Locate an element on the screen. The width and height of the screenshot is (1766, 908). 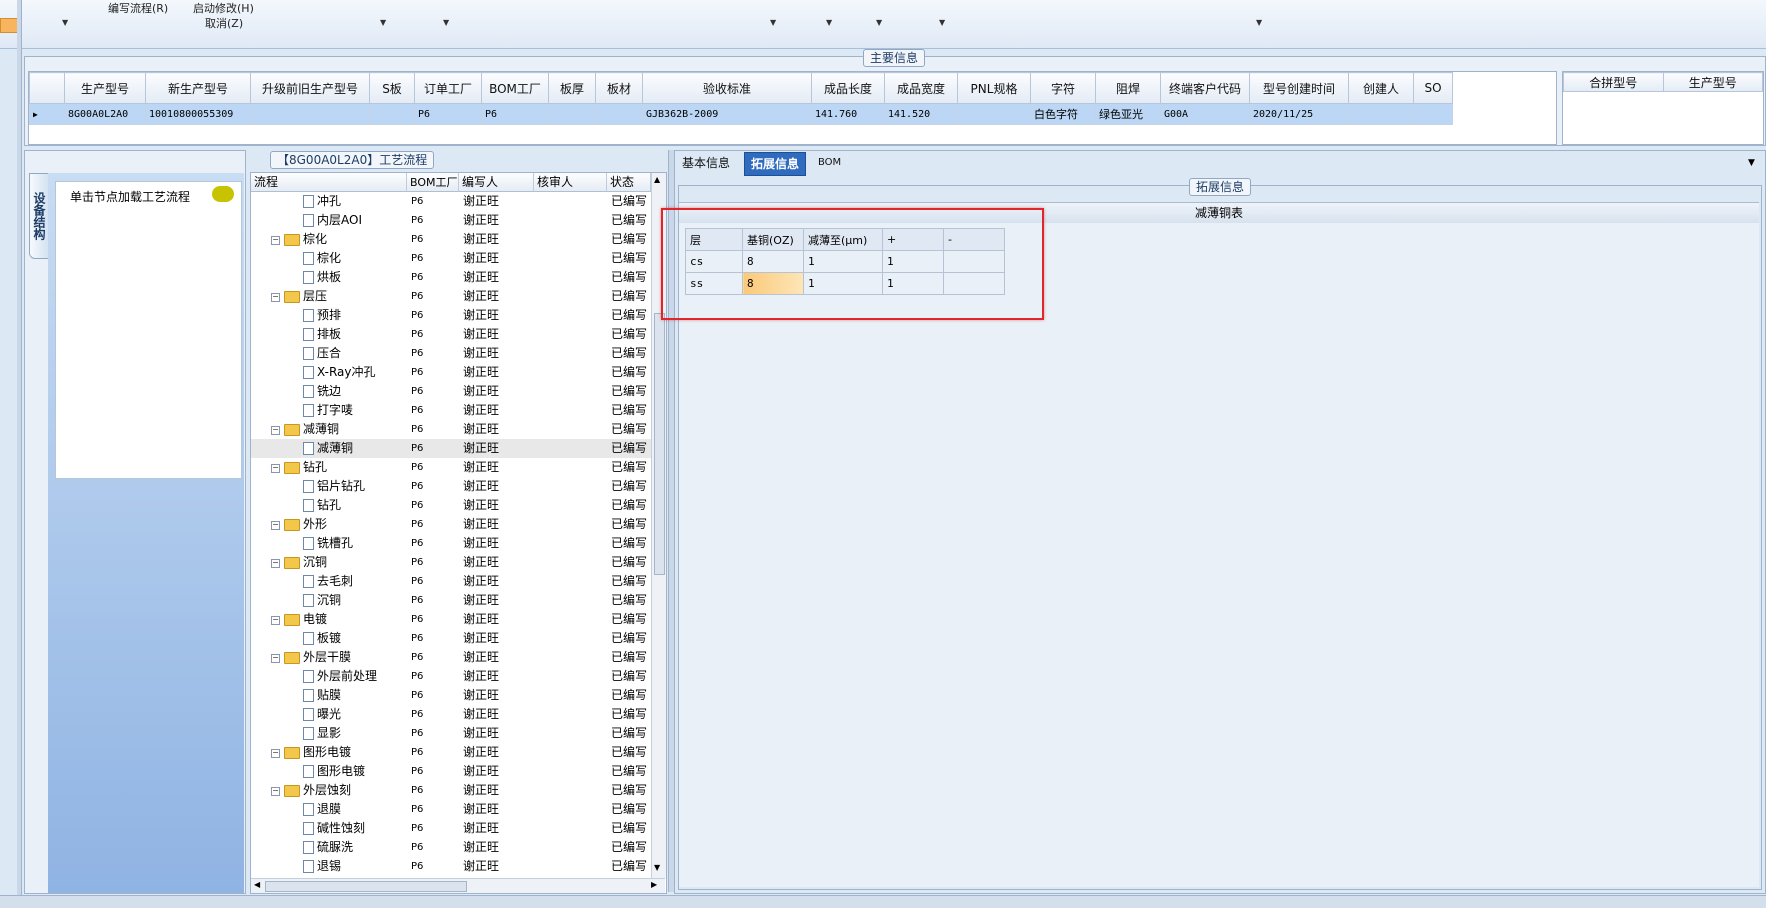
main-cell: 绿色亚光 is located at coordinates (1128, 114).